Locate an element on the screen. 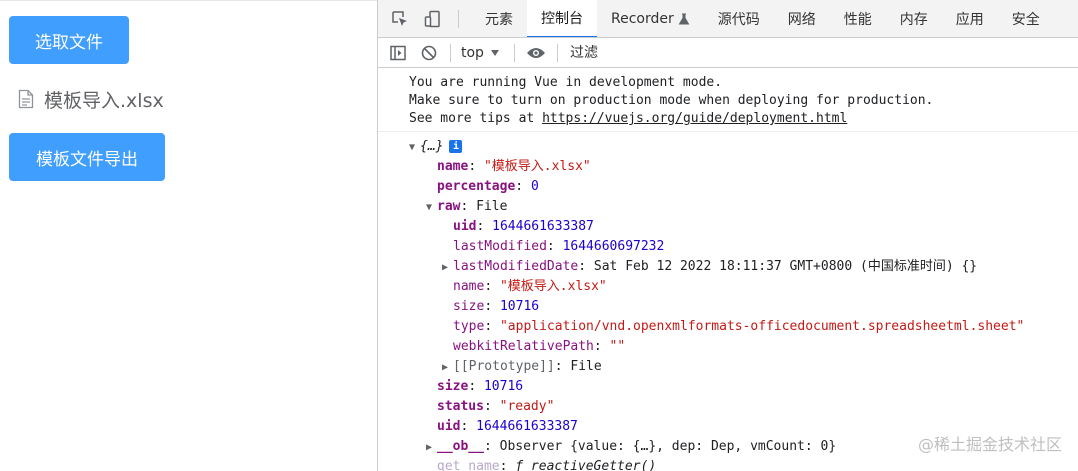 Image resolution: width=1078 pixels, height=471 pixels. select-file-button: 选取文件 is located at coordinates (69, 40).